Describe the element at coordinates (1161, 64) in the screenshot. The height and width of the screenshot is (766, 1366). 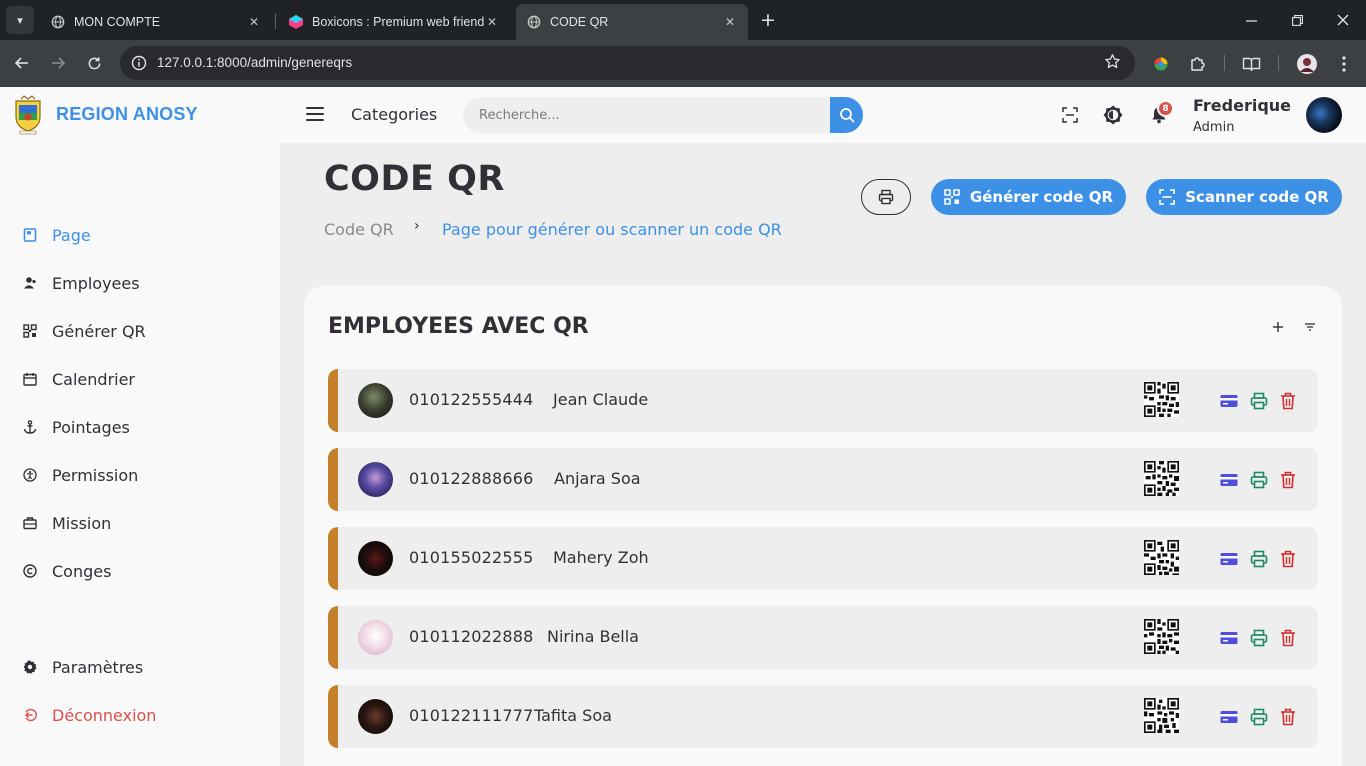
I see `extension-colorful-icon` at that location.